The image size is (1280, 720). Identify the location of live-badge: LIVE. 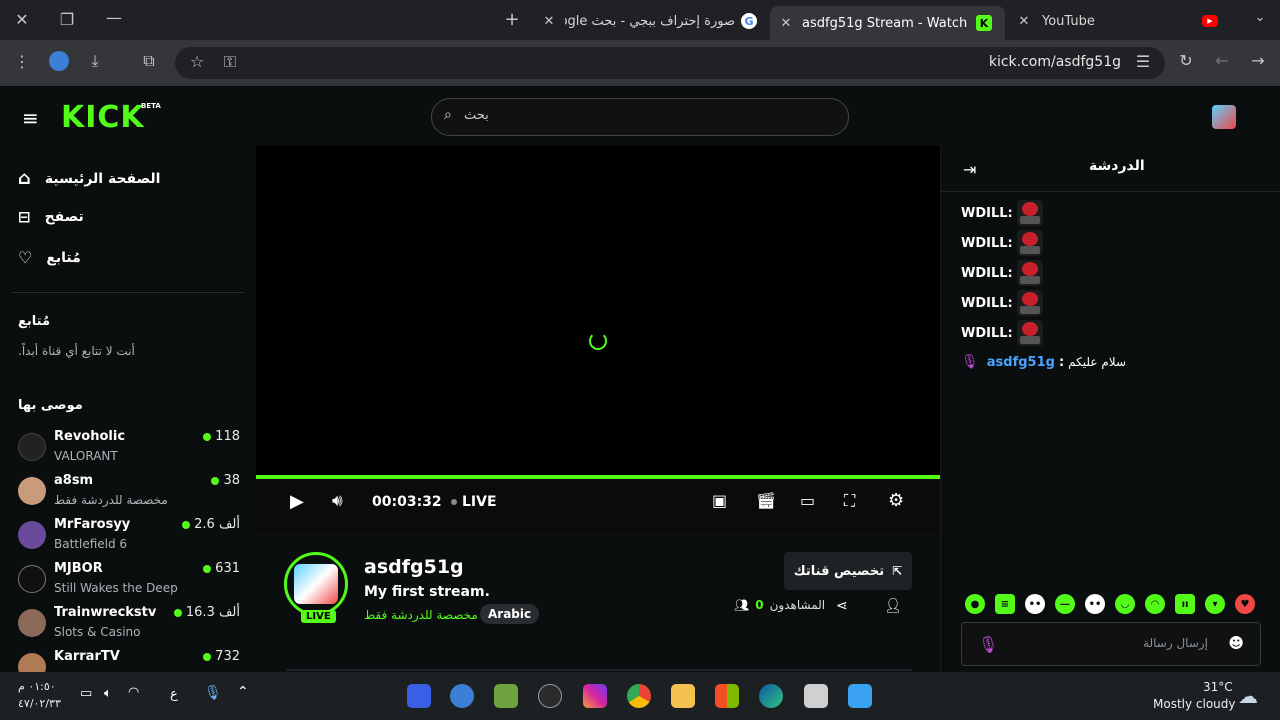
(318, 616).